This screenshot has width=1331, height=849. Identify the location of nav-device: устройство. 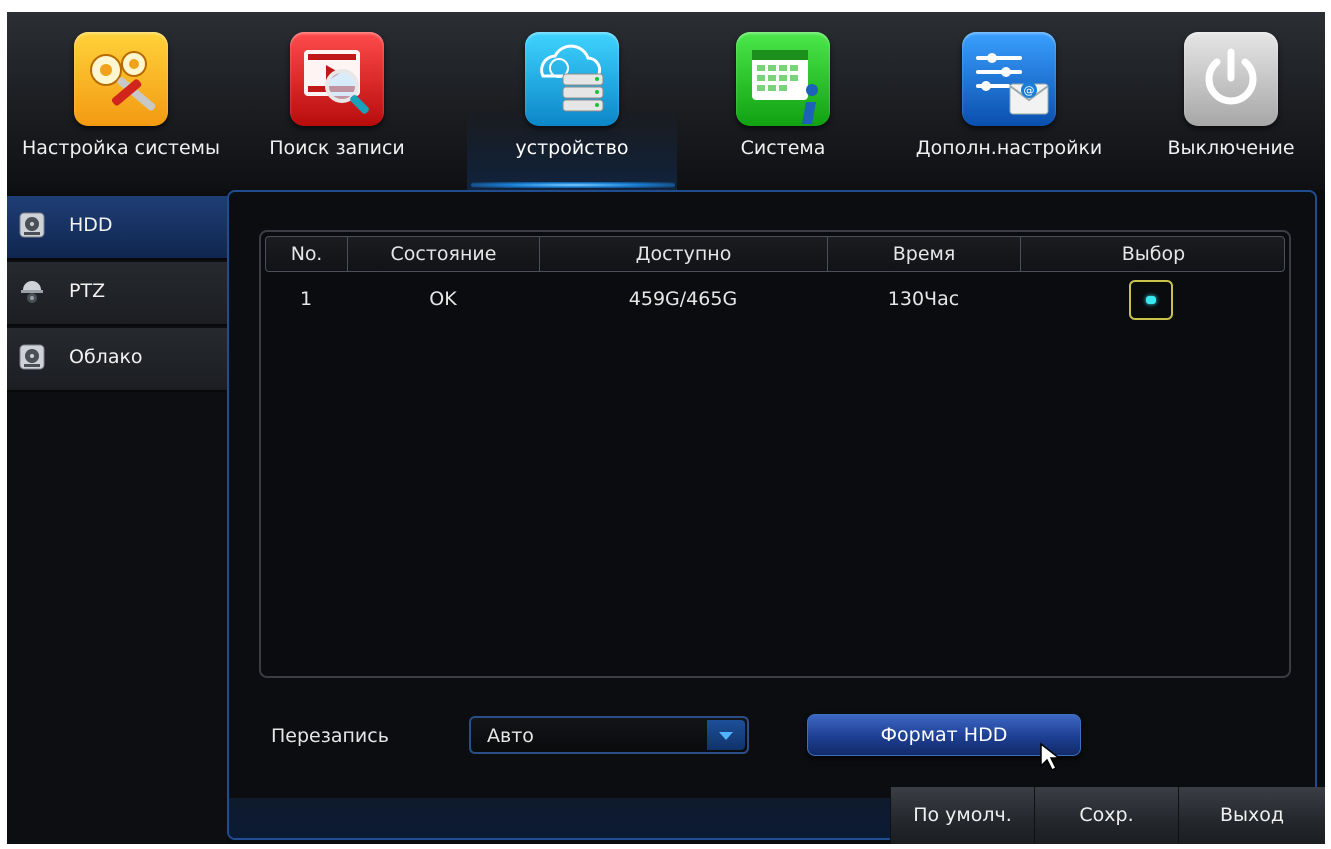
(572, 101).